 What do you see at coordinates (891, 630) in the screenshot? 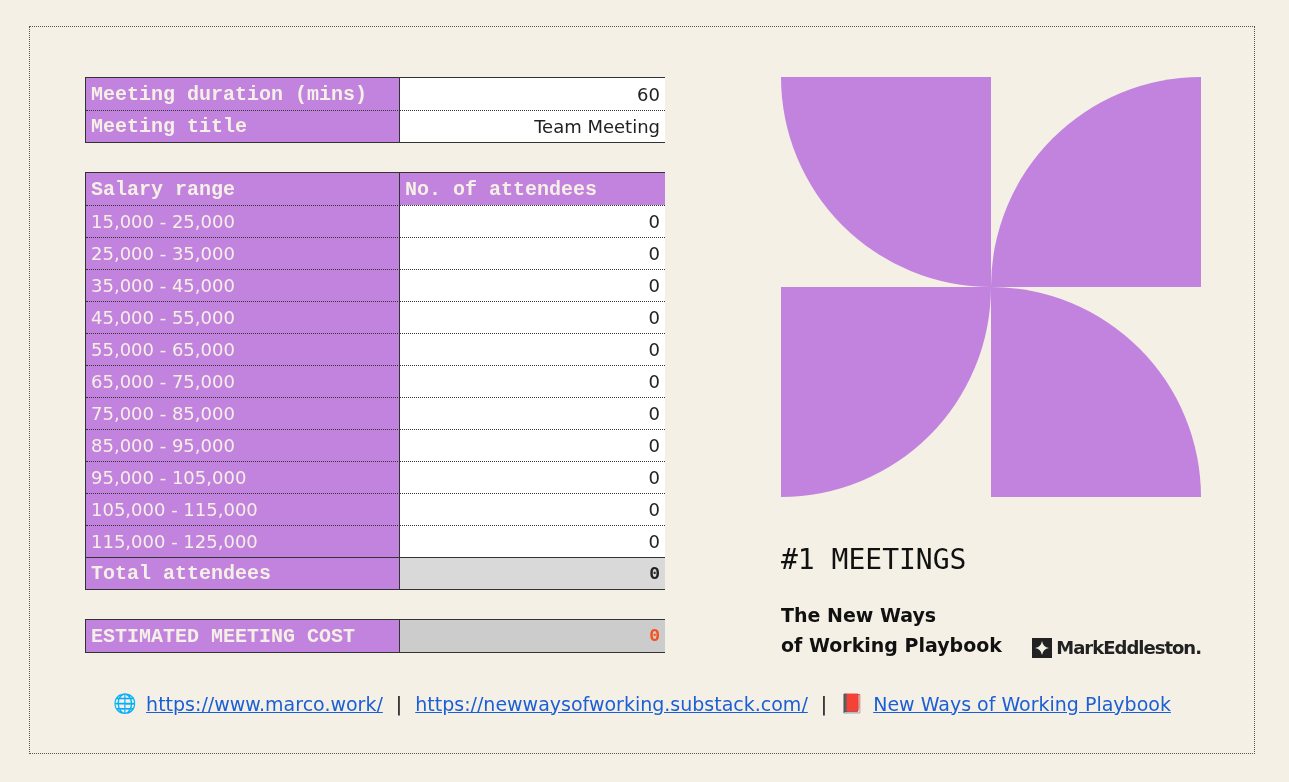
I see `playbook-title: The New Ways of Working Playbook` at bounding box center [891, 630].